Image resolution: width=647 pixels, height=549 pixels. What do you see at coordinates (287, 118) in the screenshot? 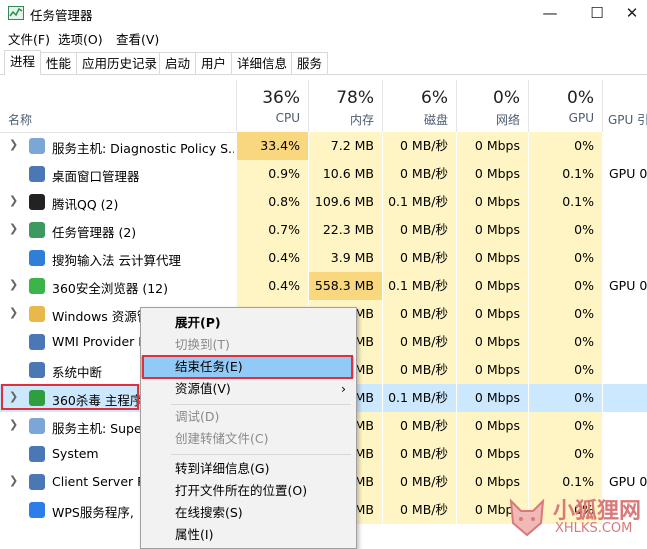
I see `header-cpu-label: CPU` at bounding box center [287, 118].